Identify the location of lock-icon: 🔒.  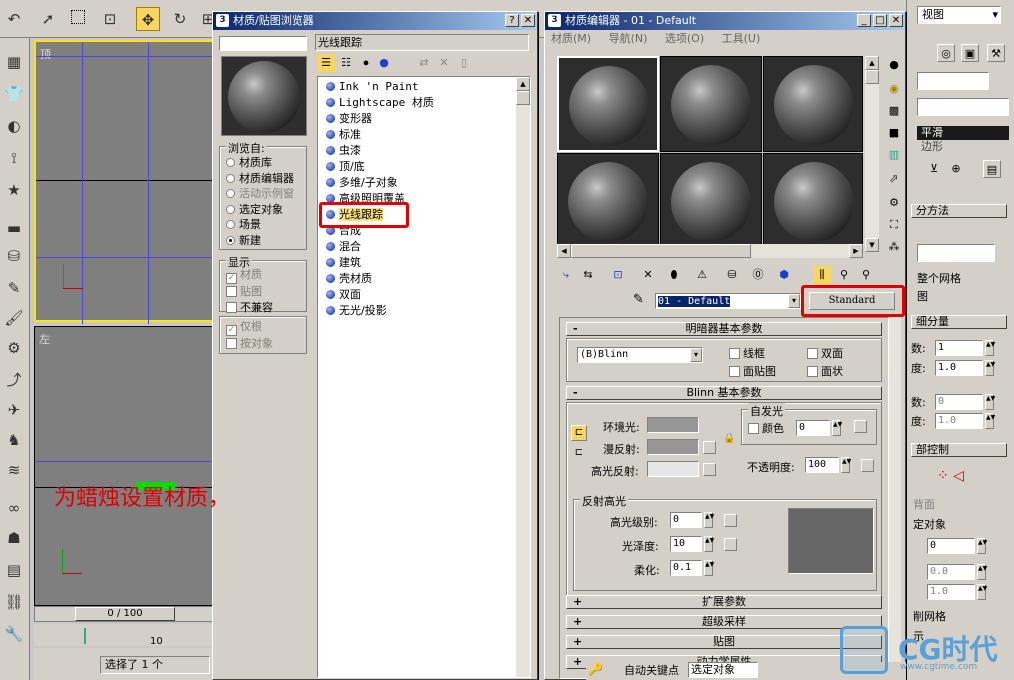
(729, 438).